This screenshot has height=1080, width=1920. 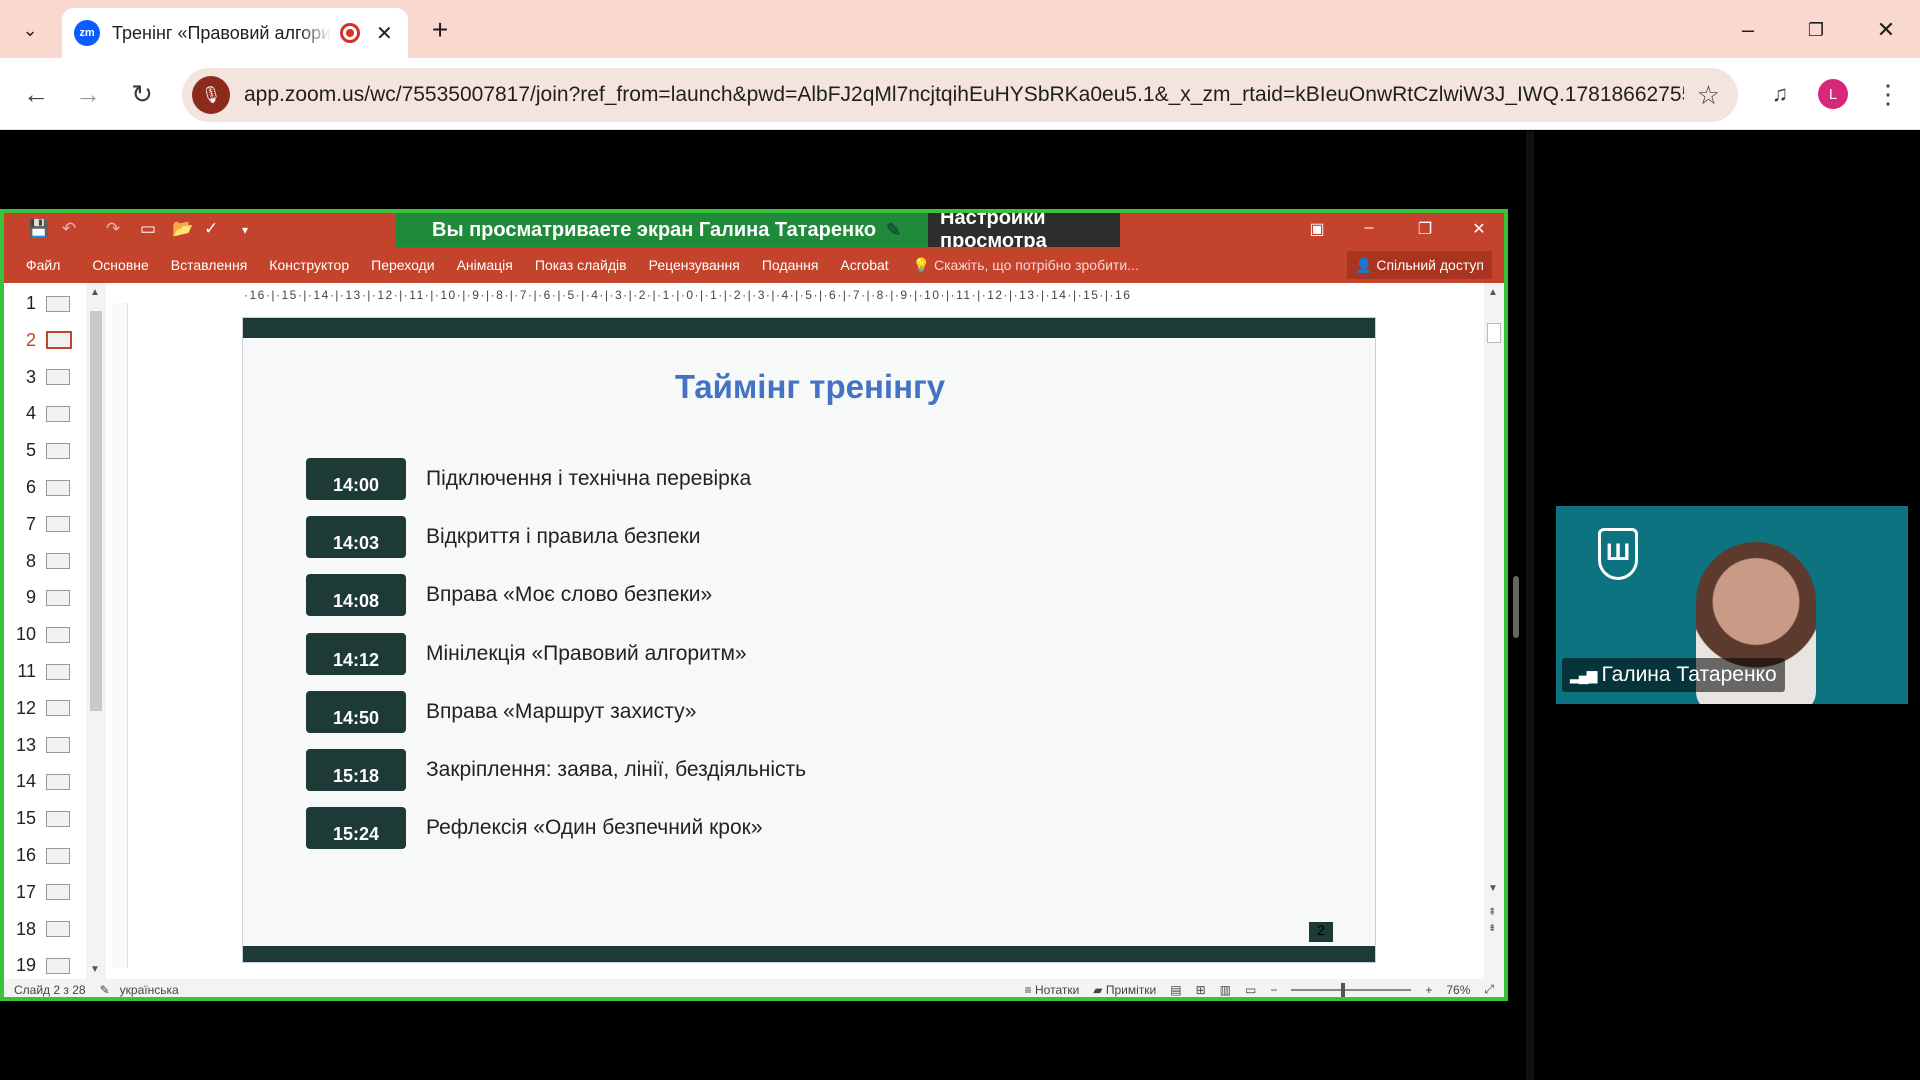 What do you see at coordinates (148, 229) in the screenshot?
I see `present-from-start-icon: ▭` at bounding box center [148, 229].